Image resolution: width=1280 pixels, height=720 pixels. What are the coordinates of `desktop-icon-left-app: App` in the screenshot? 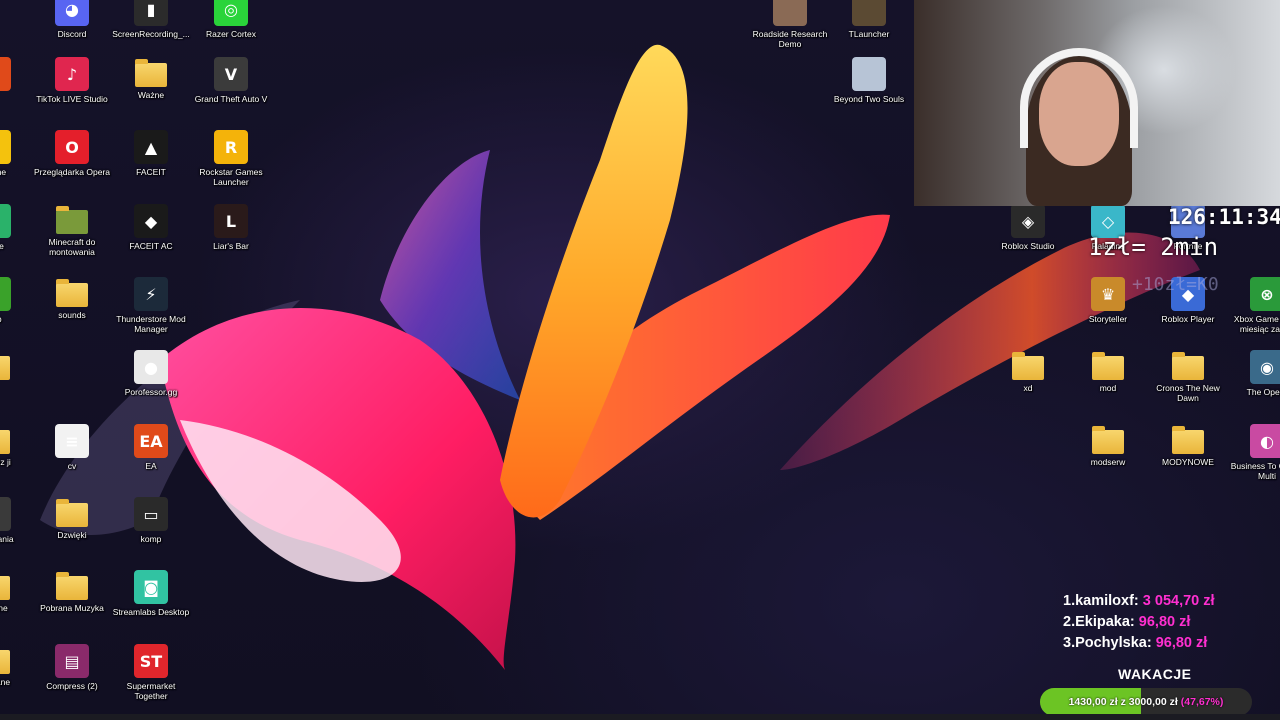 It's located at (17, 300).